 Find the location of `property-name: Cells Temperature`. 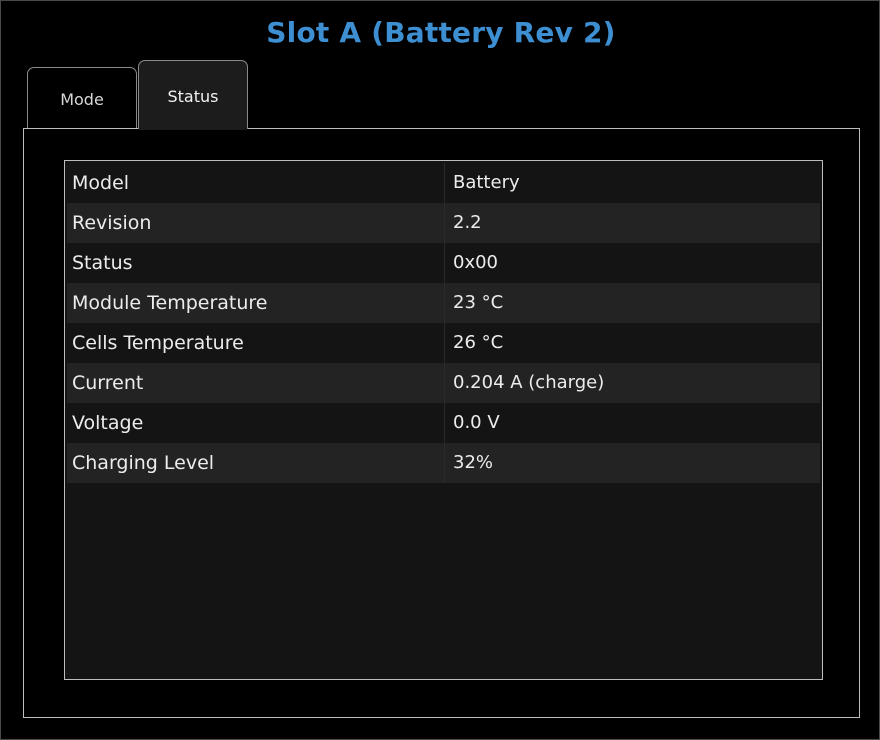

property-name: Cells Temperature is located at coordinates (256, 343).